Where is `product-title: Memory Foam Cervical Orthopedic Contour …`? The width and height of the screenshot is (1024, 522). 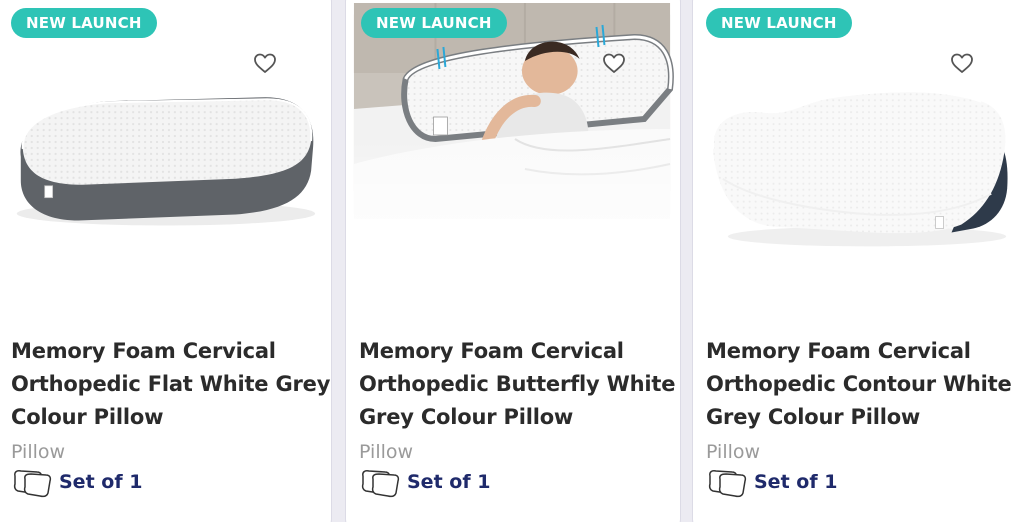
product-title: Memory Foam Cervical Orthopedic Contour … is located at coordinates (865, 384).